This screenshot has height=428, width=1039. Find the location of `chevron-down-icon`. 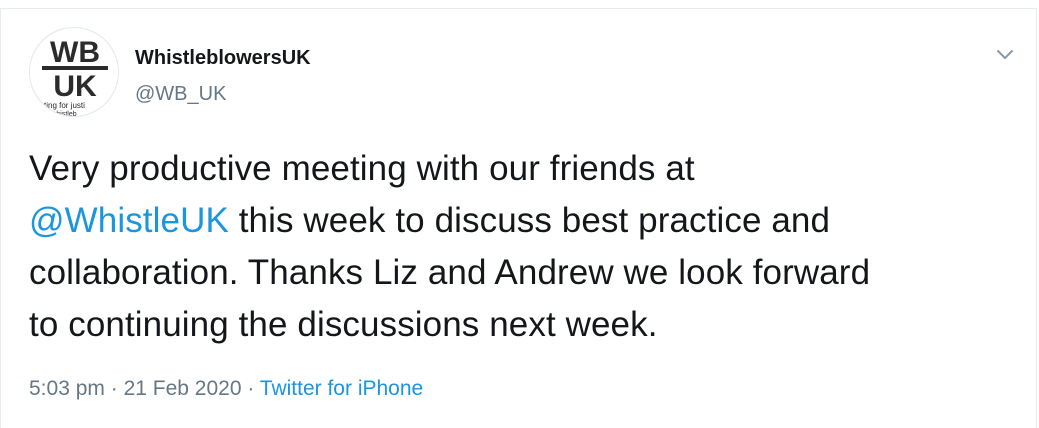

chevron-down-icon is located at coordinates (1005, 54).